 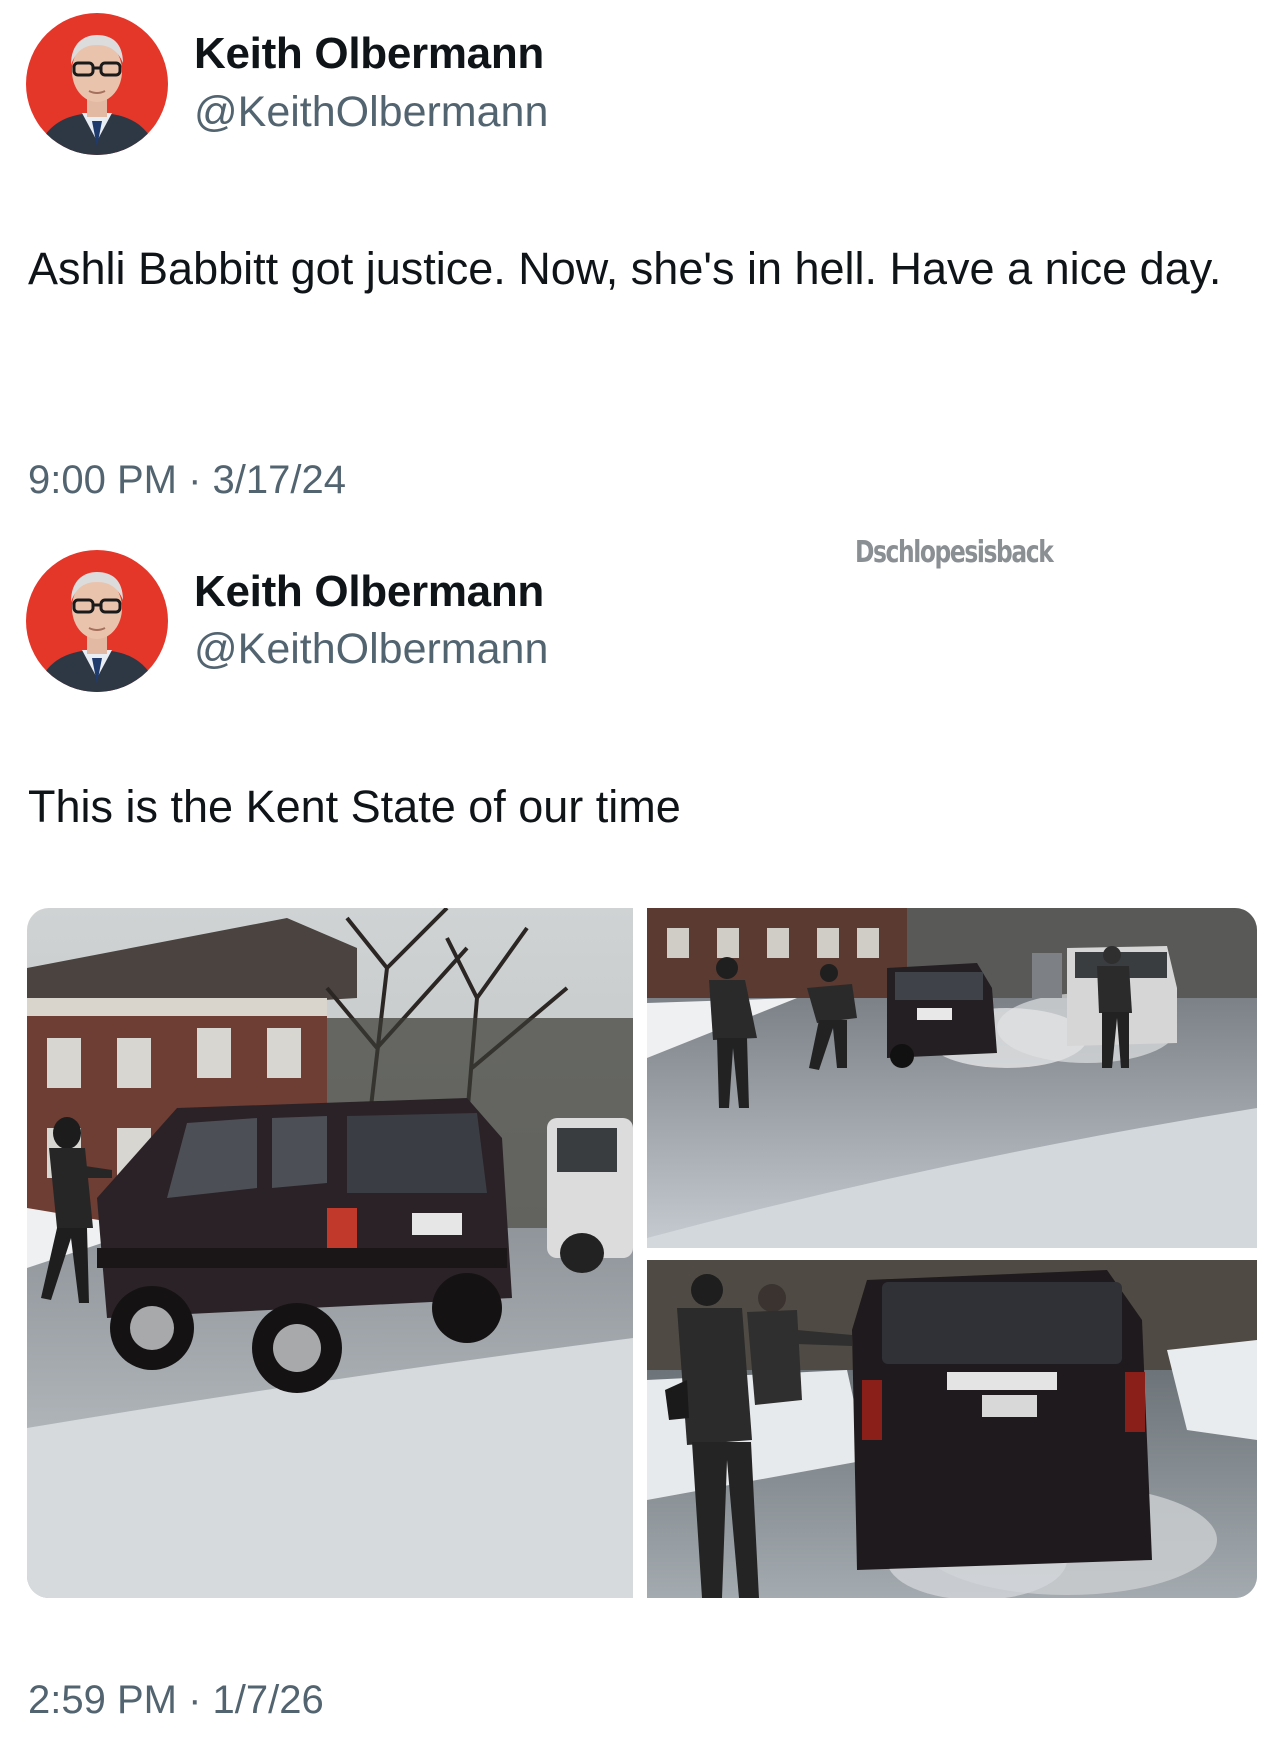 What do you see at coordinates (187, 480) in the screenshot?
I see `tweet-timestamp: 9:00 PM · 3/17/24` at bounding box center [187, 480].